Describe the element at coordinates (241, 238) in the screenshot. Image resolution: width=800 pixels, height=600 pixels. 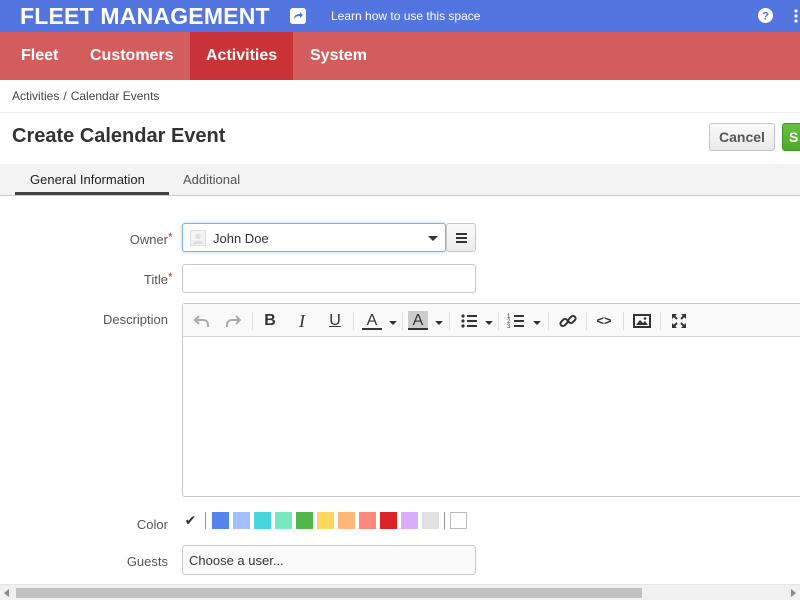
I see `owner-value: John Doe` at that location.